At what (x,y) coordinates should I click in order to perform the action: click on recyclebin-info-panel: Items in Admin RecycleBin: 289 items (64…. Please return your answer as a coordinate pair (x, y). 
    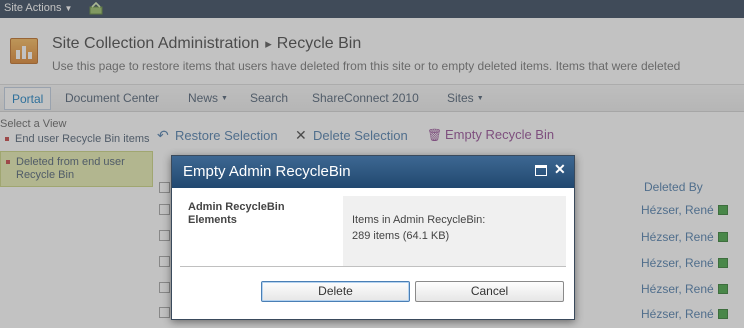
    Looking at the image, I should click on (454, 231).